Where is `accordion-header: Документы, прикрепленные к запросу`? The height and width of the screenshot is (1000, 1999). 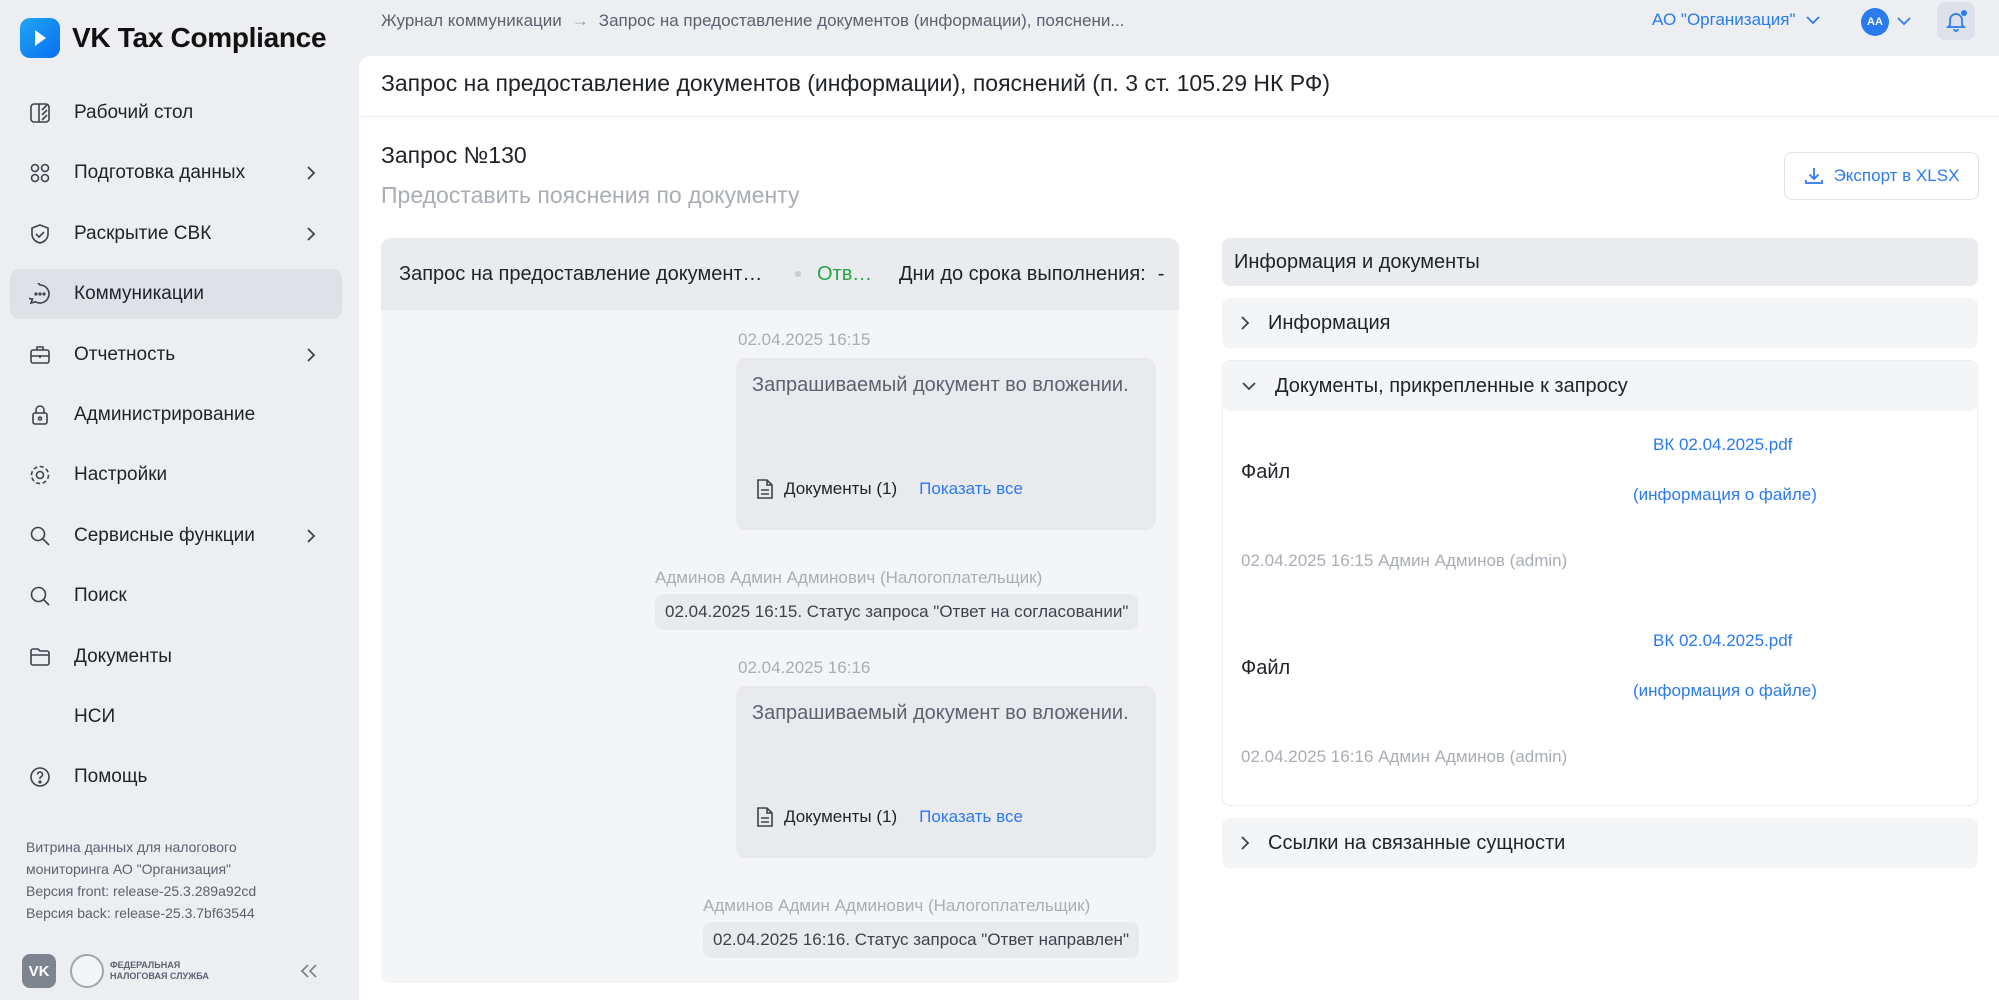 accordion-header: Документы, прикрепленные к запросу is located at coordinates (1600, 386).